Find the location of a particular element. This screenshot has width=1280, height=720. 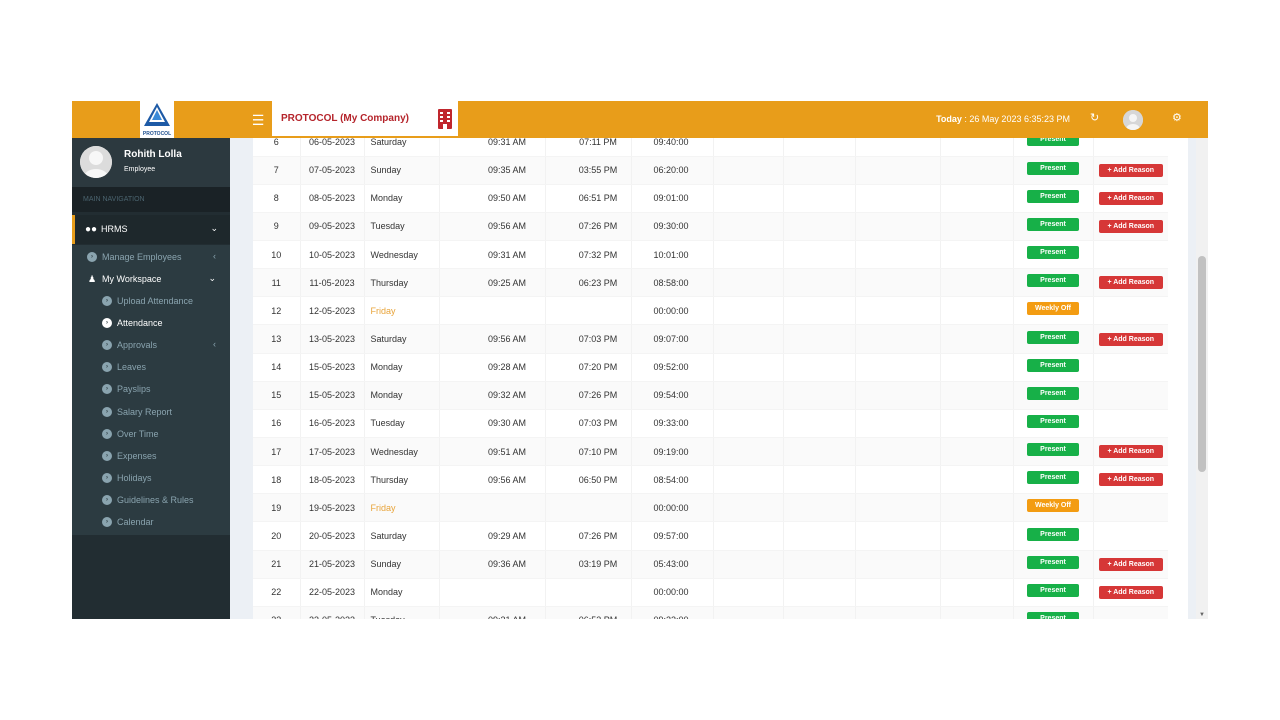

company-tab: PROTOCOL (My Company) is located at coordinates (365, 119).